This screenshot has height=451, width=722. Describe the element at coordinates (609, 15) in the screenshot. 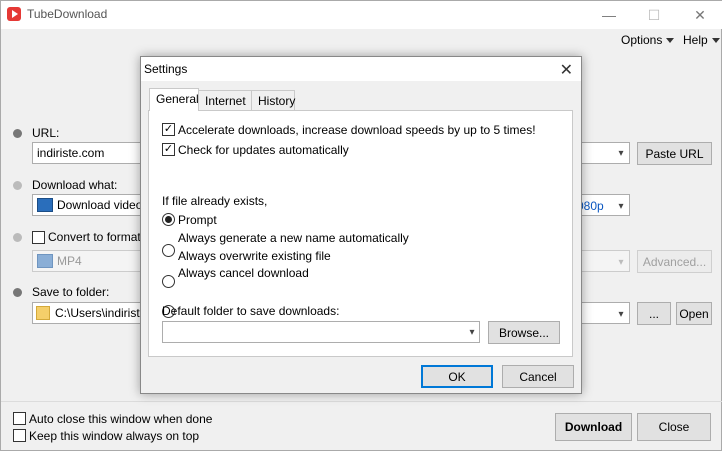

I see `minimize-button: —` at that location.